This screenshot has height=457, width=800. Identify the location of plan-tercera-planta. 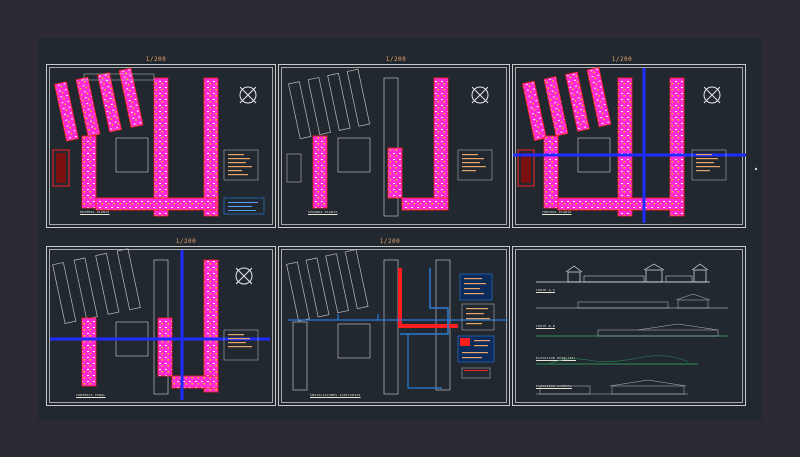
(635, 145).